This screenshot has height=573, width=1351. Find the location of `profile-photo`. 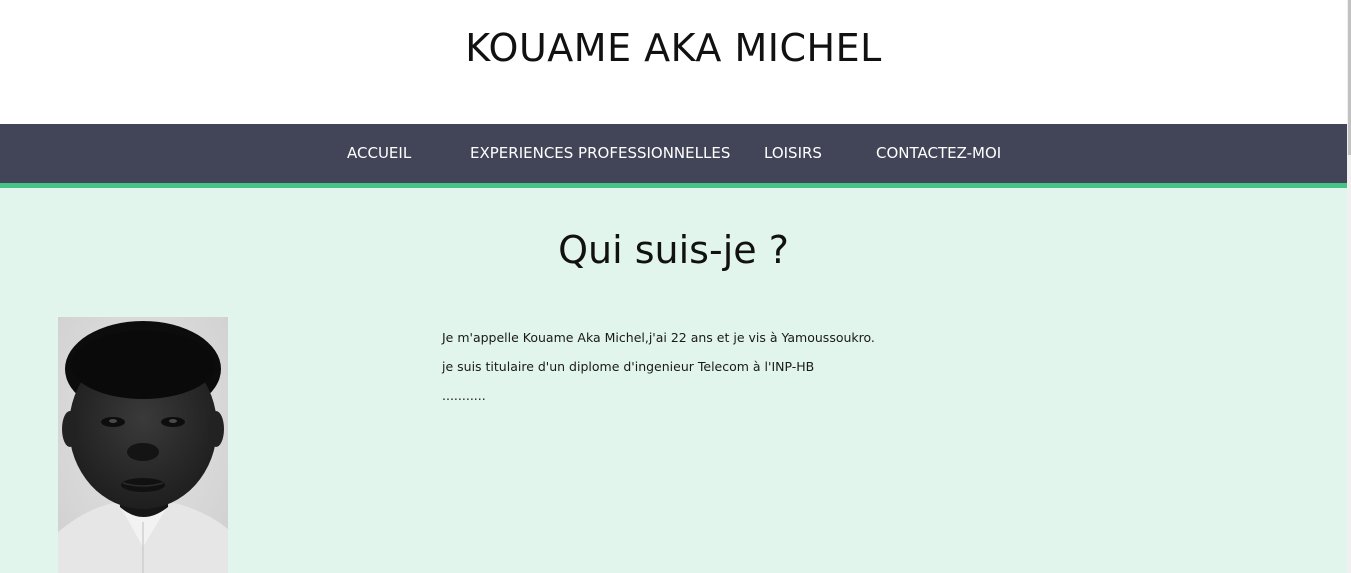

profile-photo is located at coordinates (143, 445).